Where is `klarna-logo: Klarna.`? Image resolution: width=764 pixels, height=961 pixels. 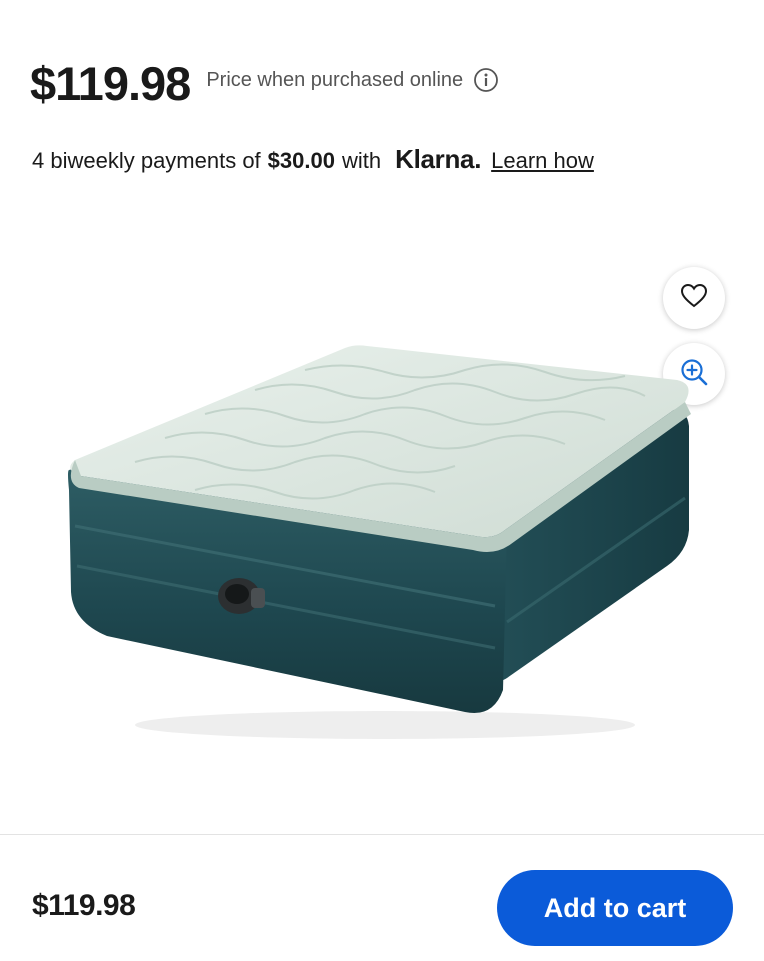
klarna-logo: Klarna. is located at coordinates (438, 159).